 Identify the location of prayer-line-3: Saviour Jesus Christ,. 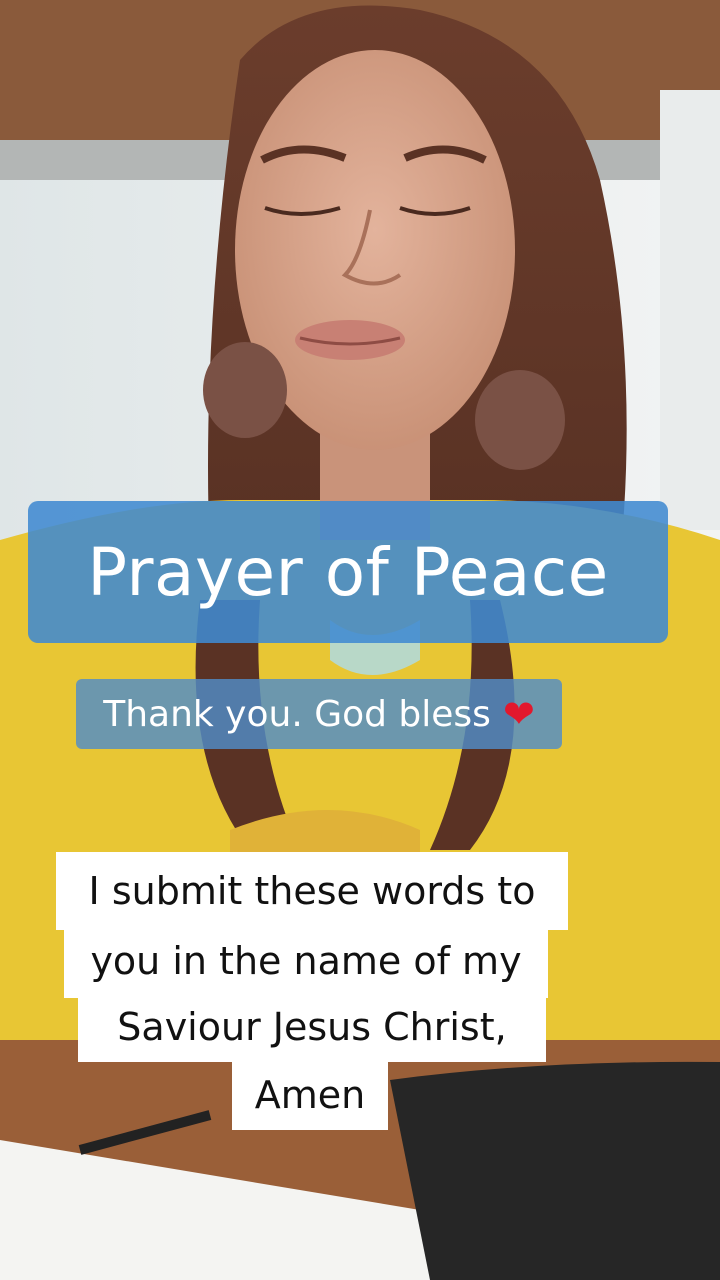
(312, 1027).